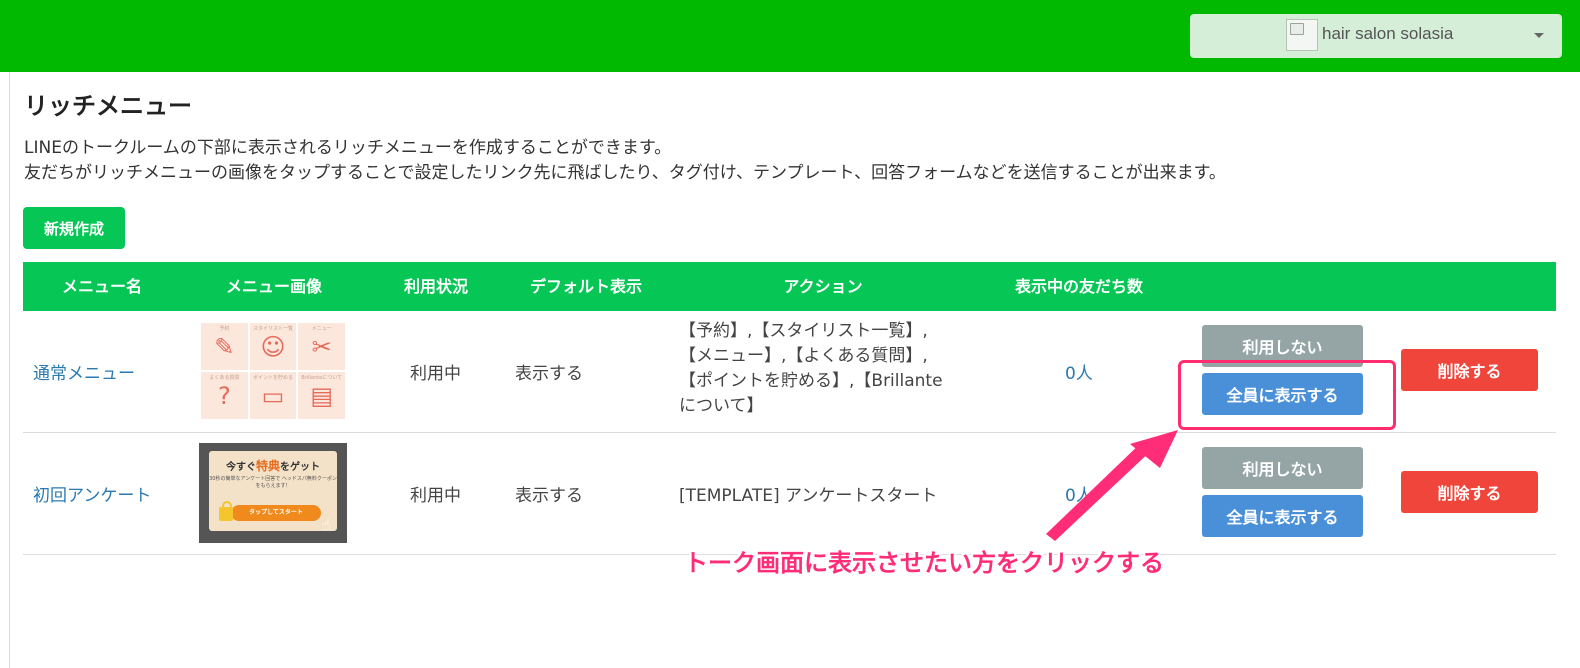 This screenshot has width=1580, height=668. I want to click on column-header-action: アクション, so click(823, 286).